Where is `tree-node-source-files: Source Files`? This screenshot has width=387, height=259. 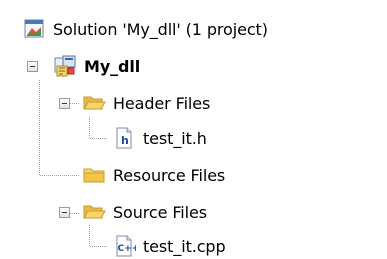
tree-node-source-files: Source Files is located at coordinates (144, 212).